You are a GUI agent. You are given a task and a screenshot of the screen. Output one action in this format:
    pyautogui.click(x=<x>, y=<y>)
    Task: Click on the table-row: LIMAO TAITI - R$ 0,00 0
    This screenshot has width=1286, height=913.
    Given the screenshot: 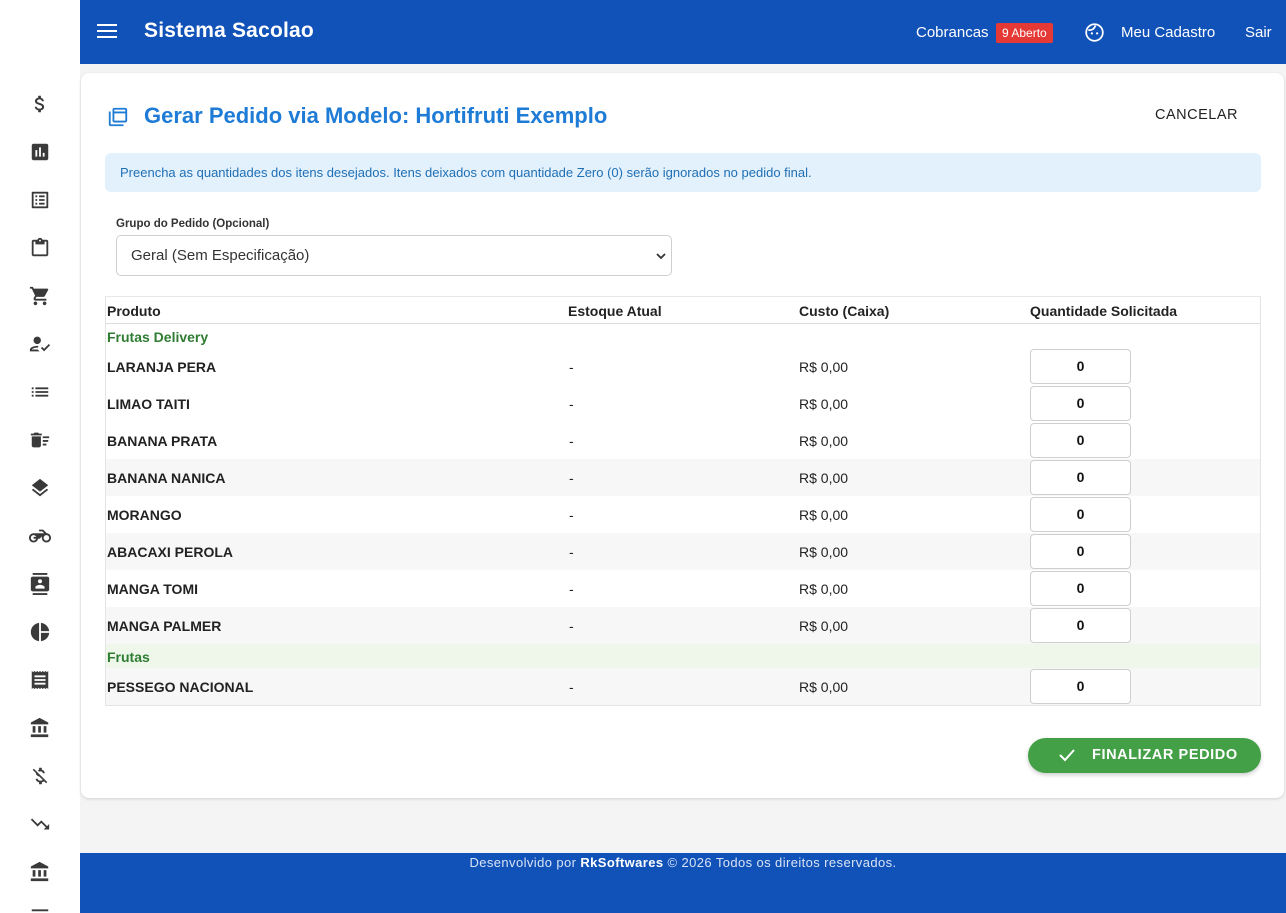 What is the action you would take?
    pyautogui.click(x=683, y=403)
    